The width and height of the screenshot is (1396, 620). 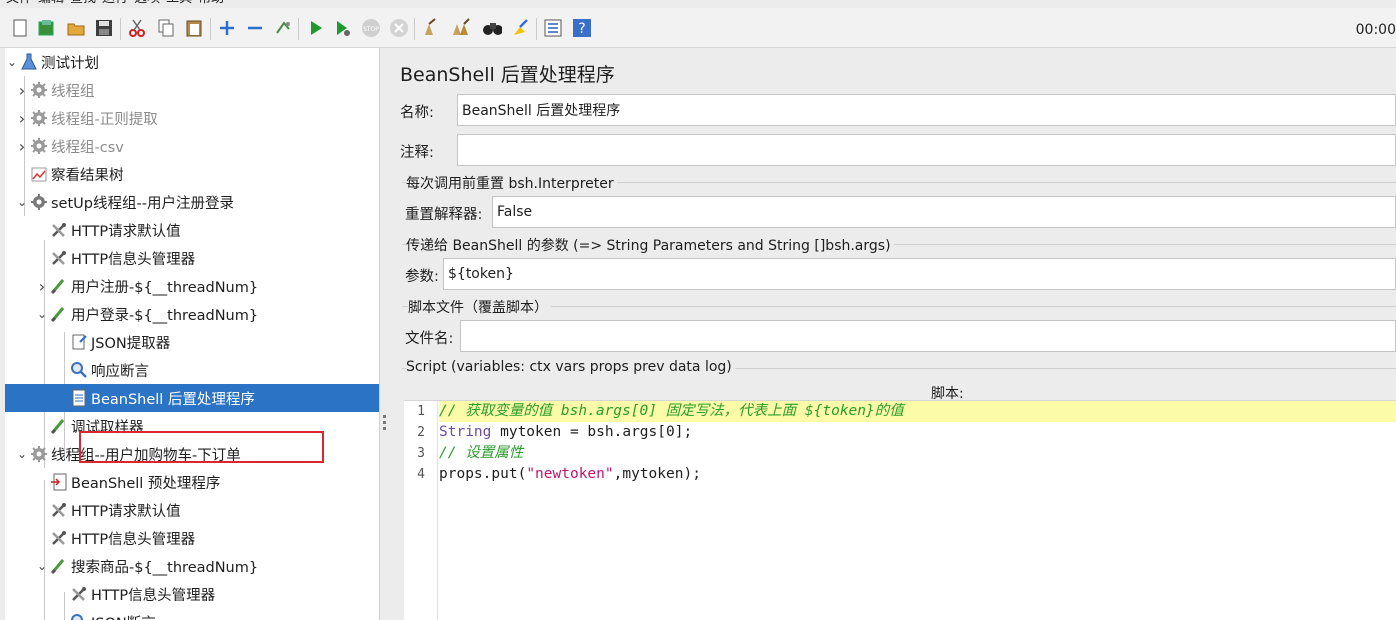 I want to click on tree-item: ⌄ 线程组--用户加购物车-下订单, so click(x=192, y=454).